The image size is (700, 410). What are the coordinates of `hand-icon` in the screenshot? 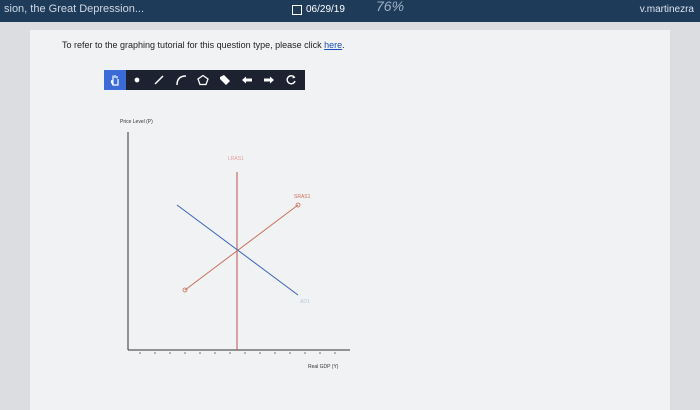 It's located at (115, 80).